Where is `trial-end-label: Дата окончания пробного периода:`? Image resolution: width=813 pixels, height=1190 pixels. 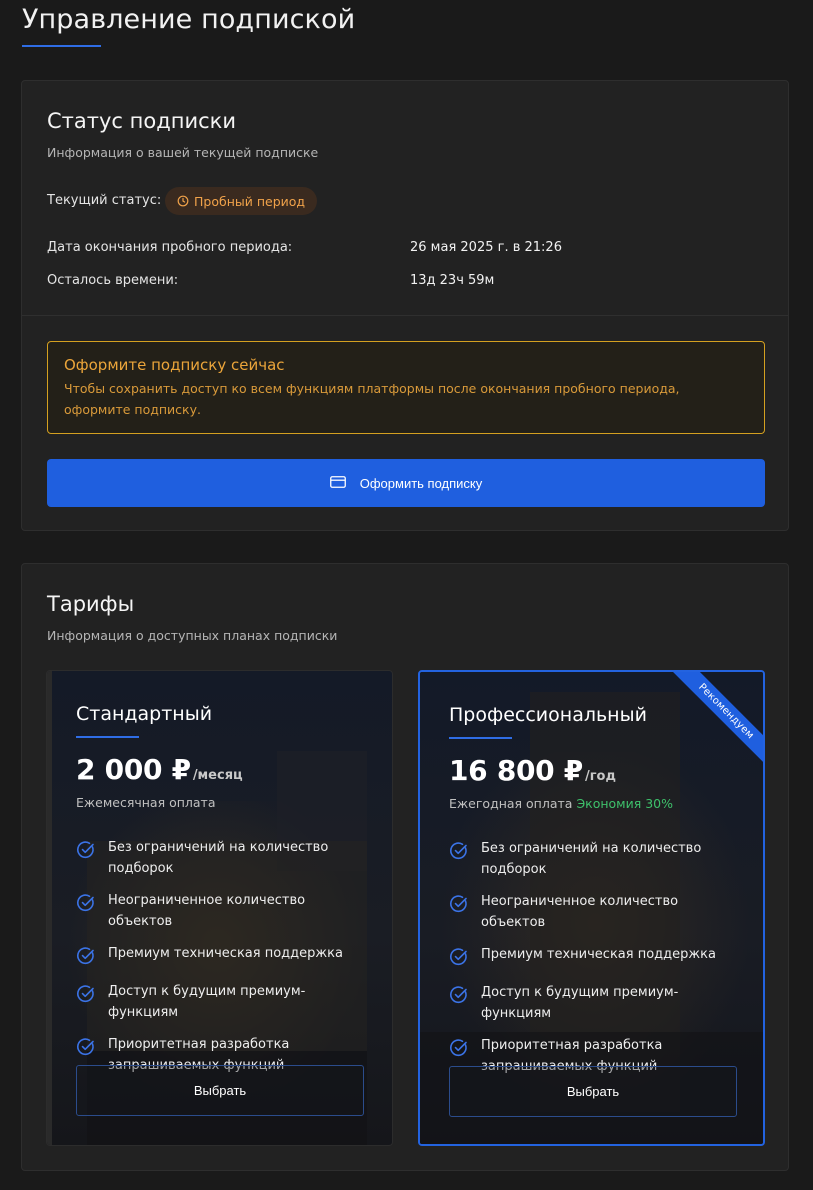
trial-end-label: Дата окончания пробного периода: is located at coordinates (170, 247).